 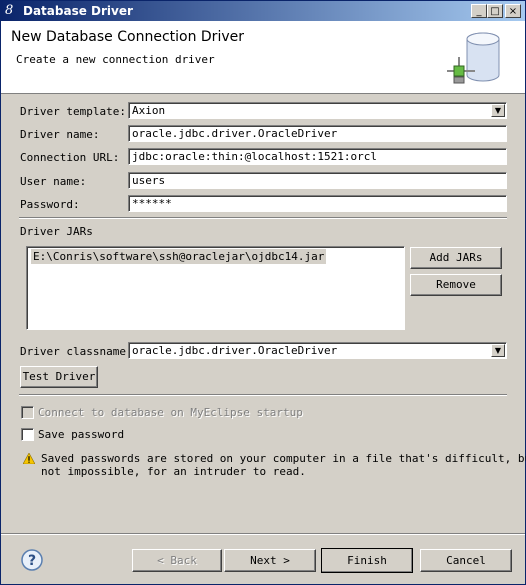 I want to click on driver-classname-label: Driver classname:, so click(x=76, y=351).